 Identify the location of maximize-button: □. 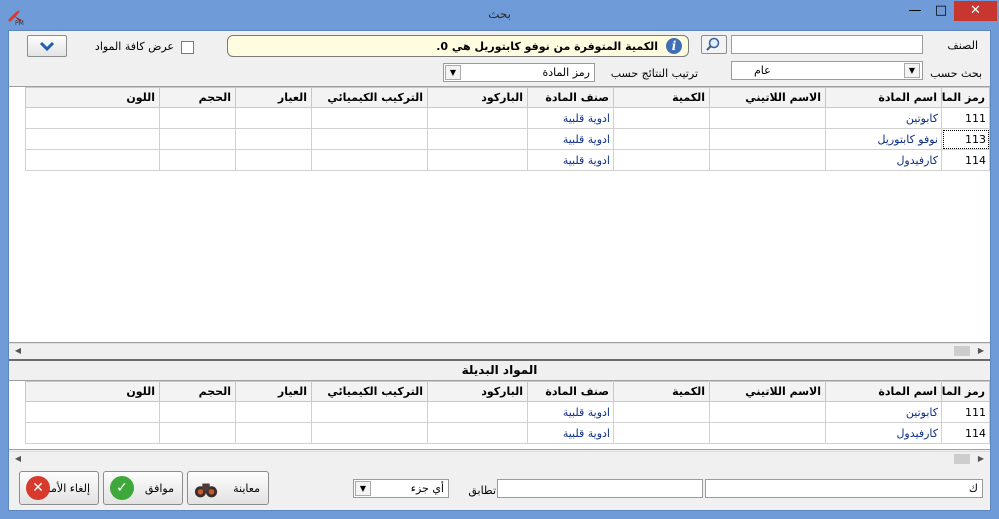
(941, 11).